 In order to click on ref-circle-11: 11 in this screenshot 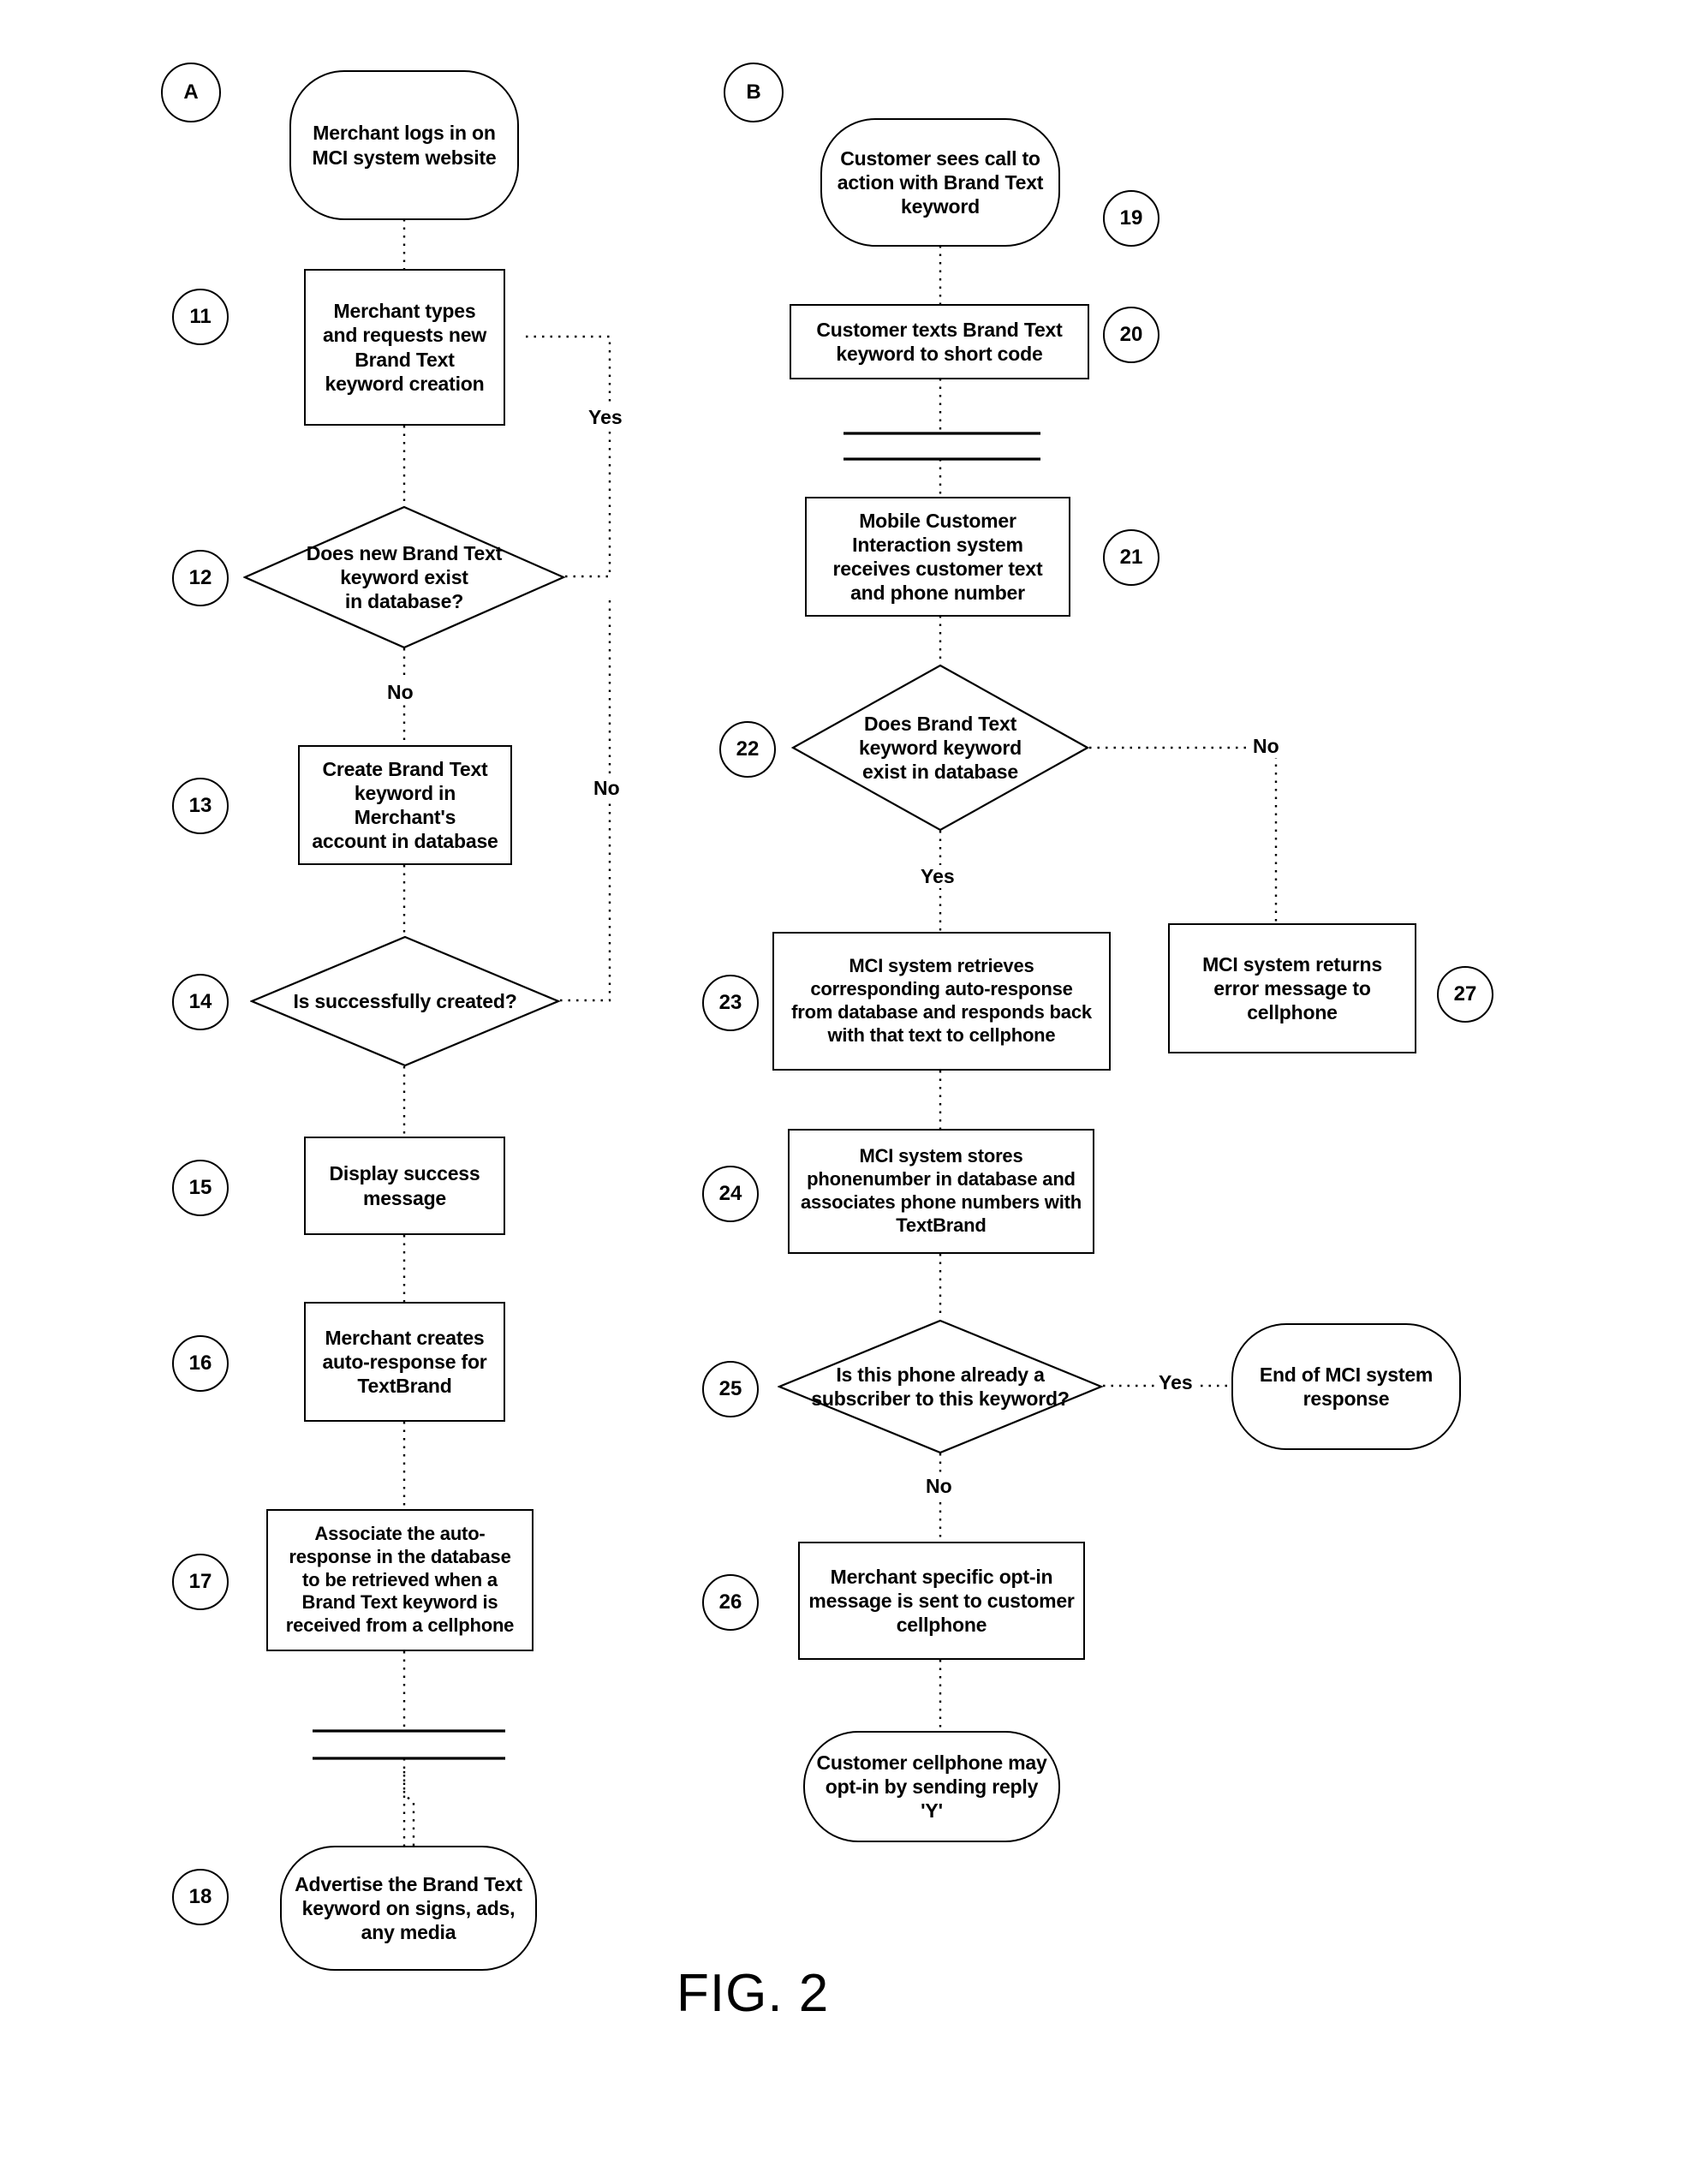, I will do `click(201, 317)`.